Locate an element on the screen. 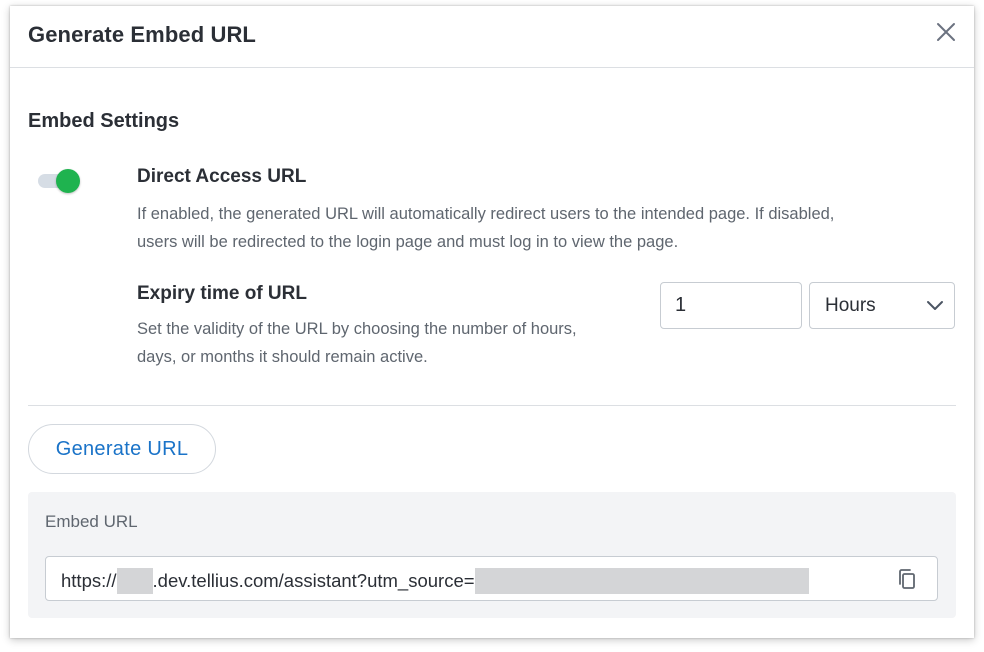 This screenshot has height=652, width=984. expiry-title: Expiry time of URL is located at coordinates (222, 293).